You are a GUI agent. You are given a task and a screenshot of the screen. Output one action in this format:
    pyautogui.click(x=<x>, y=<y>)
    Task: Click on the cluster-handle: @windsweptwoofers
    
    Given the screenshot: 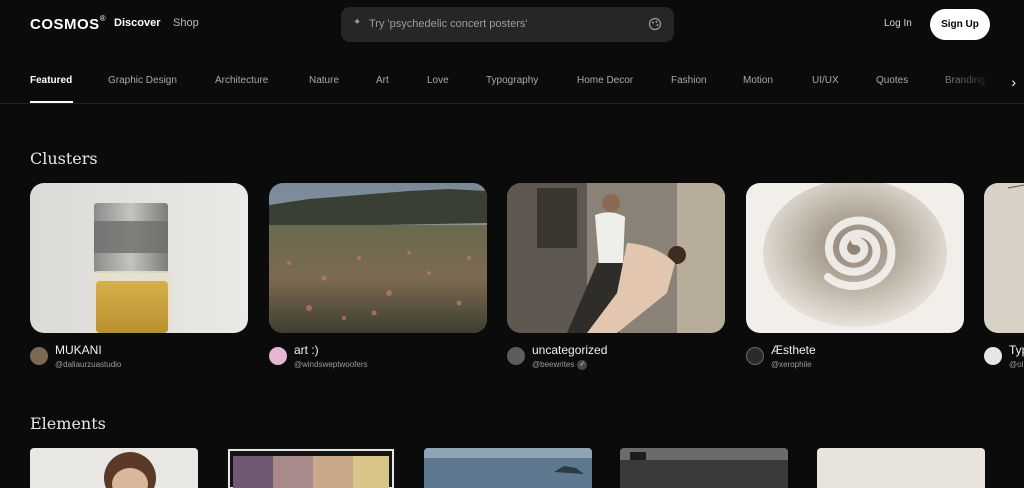 What is the action you would take?
    pyautogui.click(x=330, y=364)
    